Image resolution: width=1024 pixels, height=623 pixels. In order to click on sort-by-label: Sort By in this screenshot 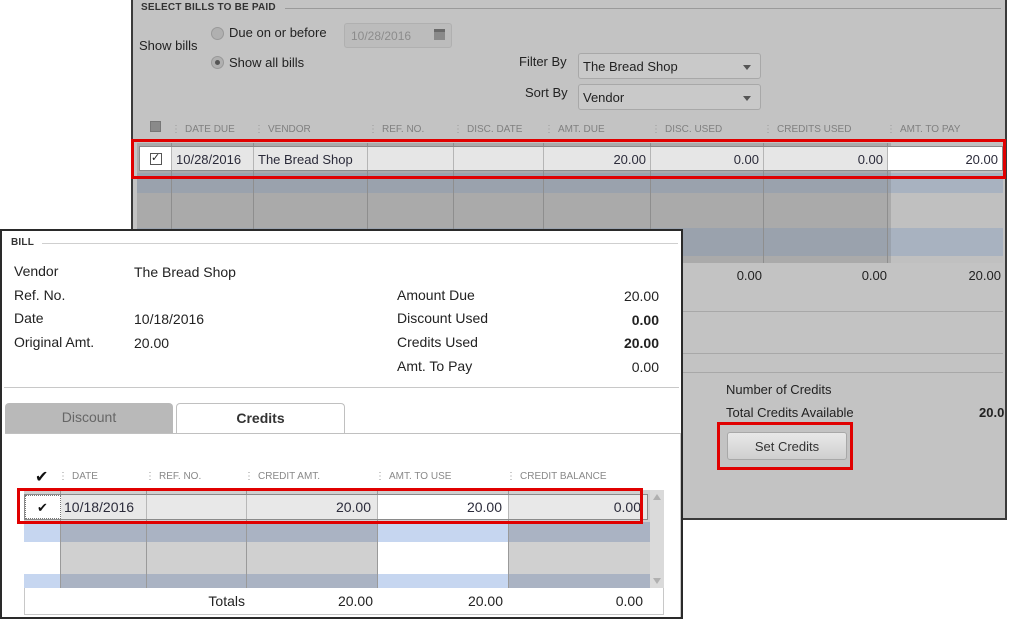, I will do `click(546, 92)`.